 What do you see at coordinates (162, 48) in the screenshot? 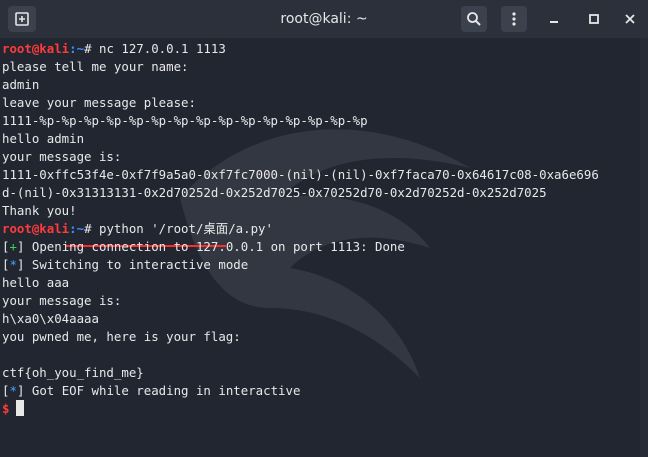
I see `command-text: nc 127.0.0.1 1113` at bounding box center [162, 48].